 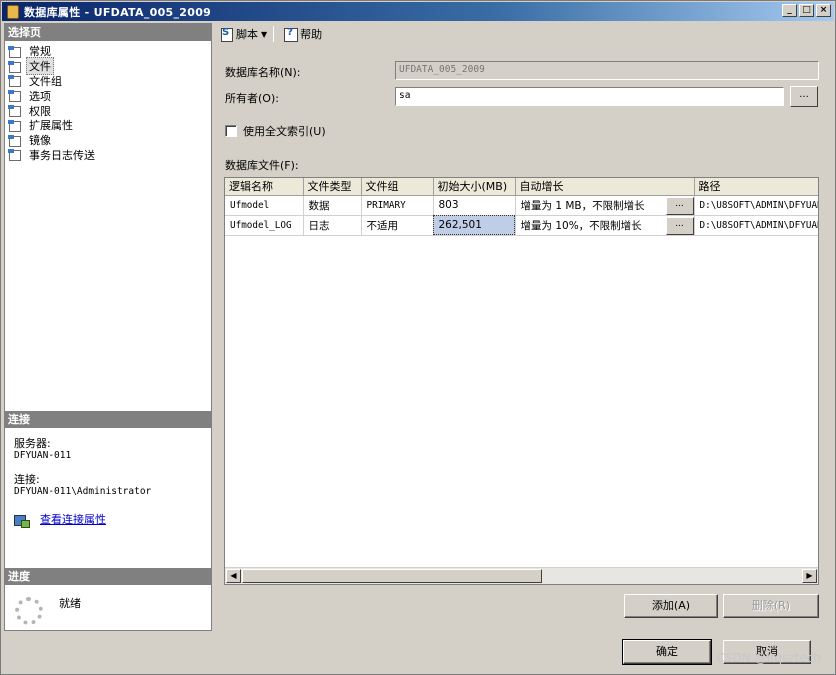 I want to click on database-icon, so click(x=13, y=11).